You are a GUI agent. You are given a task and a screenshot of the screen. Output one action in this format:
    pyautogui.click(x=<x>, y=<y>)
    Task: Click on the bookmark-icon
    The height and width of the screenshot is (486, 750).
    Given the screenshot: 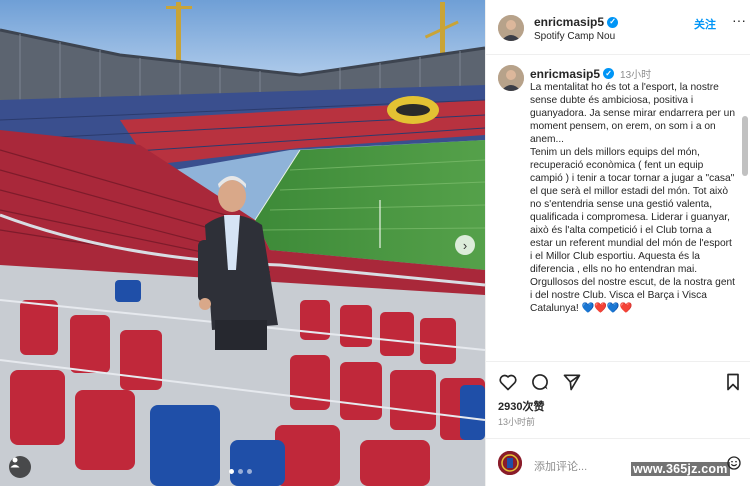 What is the action you would take?
    pyautogui.click(x=733, y=382)
    